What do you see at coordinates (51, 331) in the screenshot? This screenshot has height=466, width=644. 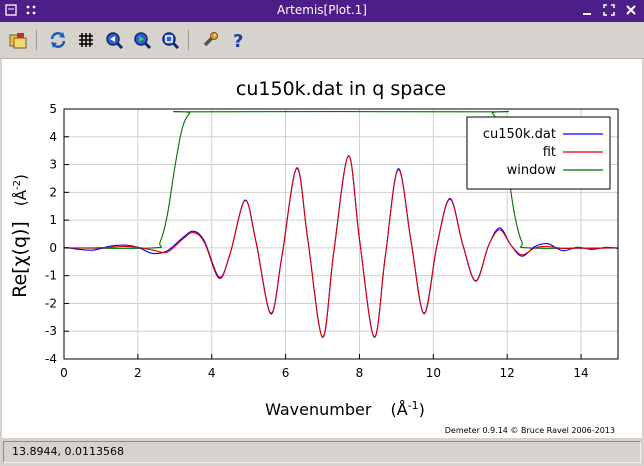 I see `y-tick-label: -3` at bounding box center [51, 331].